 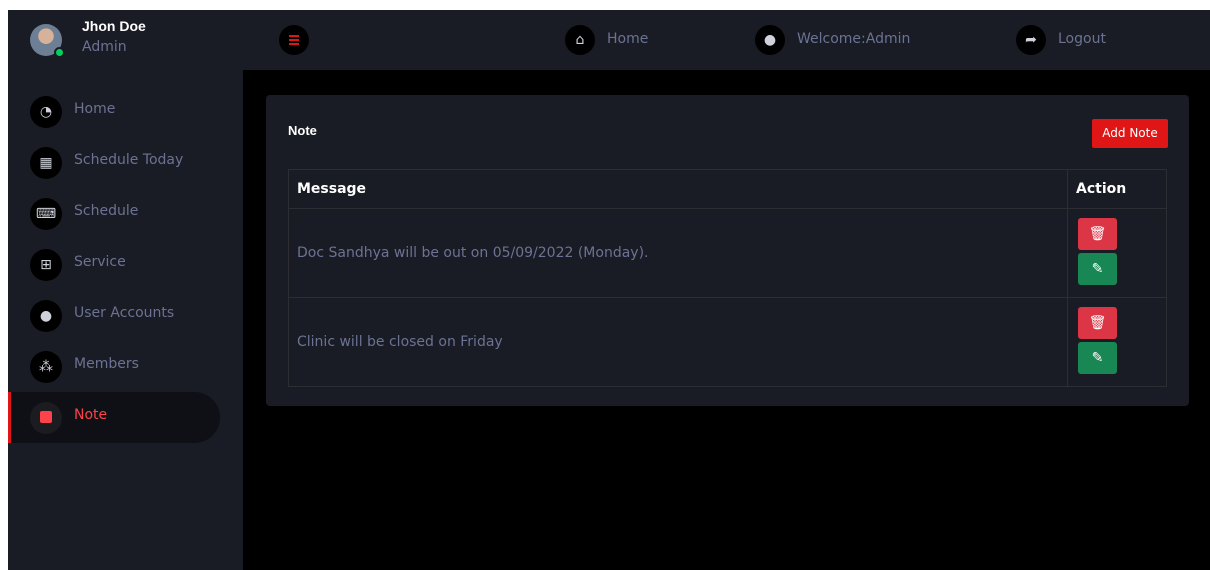 I want to click on sidebar-item-user-accounts: ● User Accounts, so click(x=125, y=315).